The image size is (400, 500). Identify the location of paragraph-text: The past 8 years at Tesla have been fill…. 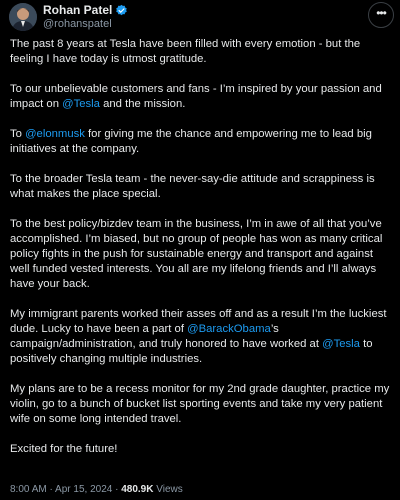
(185, 51).